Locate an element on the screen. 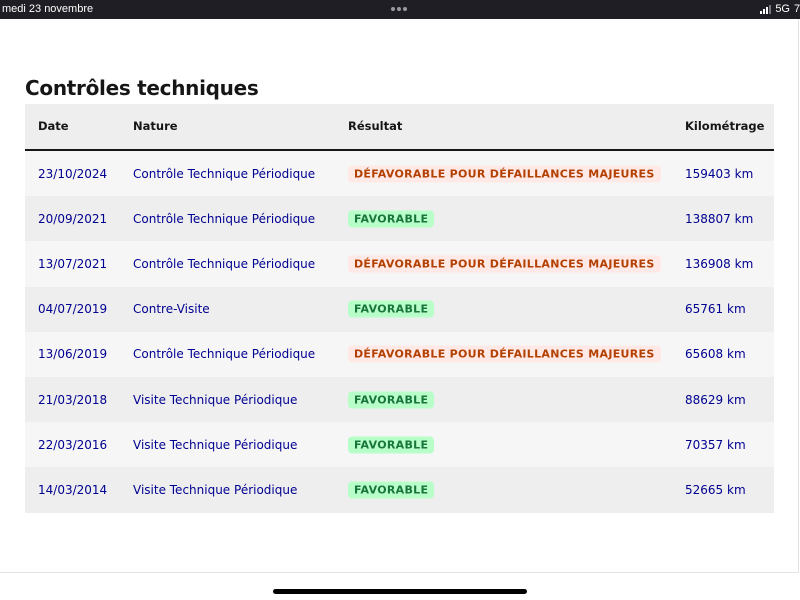 The width and height of the screenshot is (800, 600). row-date: 13/07/2021 is located at coordinates (73, 263).